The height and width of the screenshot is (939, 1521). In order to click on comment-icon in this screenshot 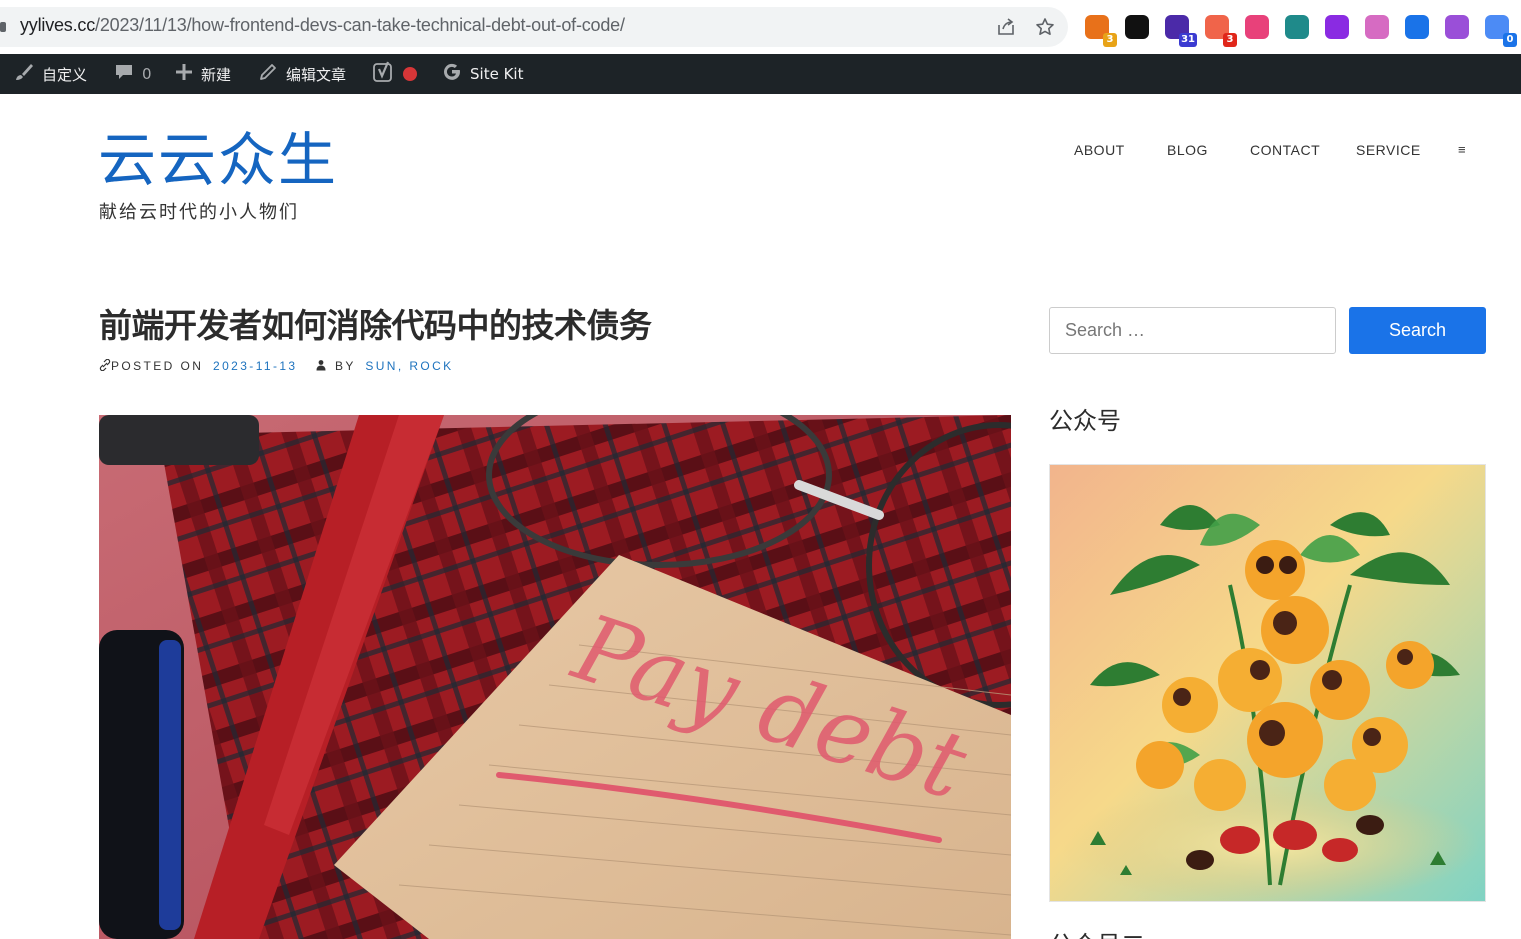, I will do `click(124, 74)`.